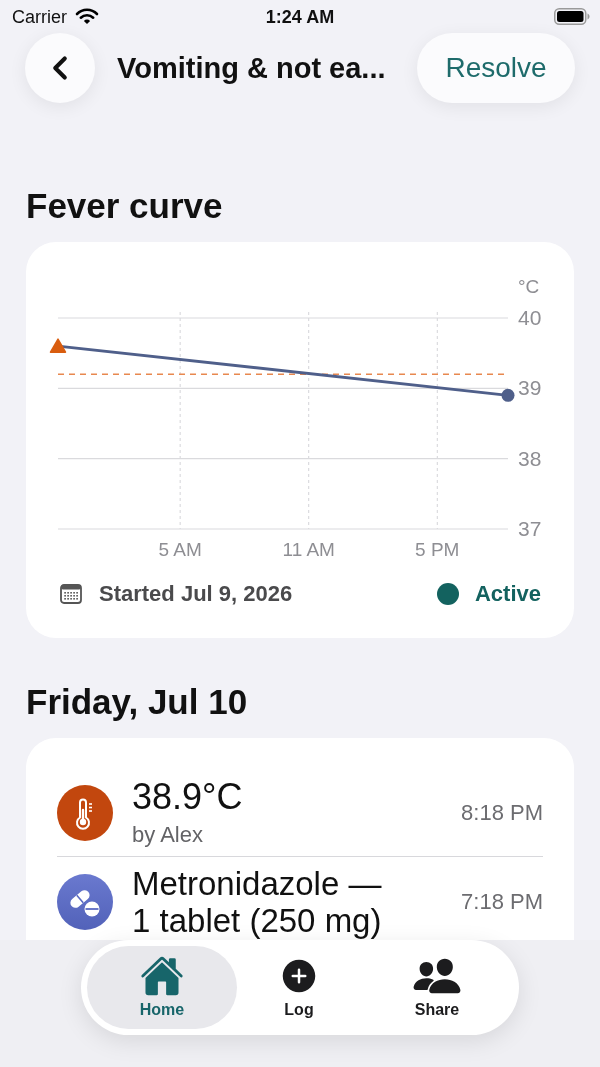  Describe the element at coordinates (125, 206) in the screenshot. I see `section-heading: Fever curve` at that location.